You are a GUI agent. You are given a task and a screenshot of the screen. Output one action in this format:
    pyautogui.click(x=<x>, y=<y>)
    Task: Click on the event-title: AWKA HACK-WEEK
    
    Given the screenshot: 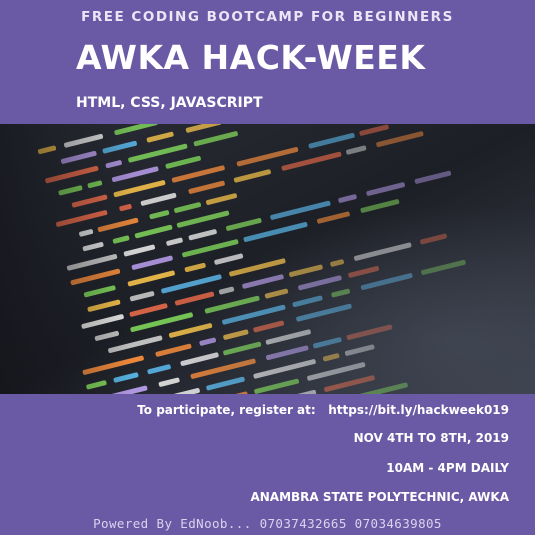 What is the action you would take?
    pyautogui.click(x=251, y=57)
    